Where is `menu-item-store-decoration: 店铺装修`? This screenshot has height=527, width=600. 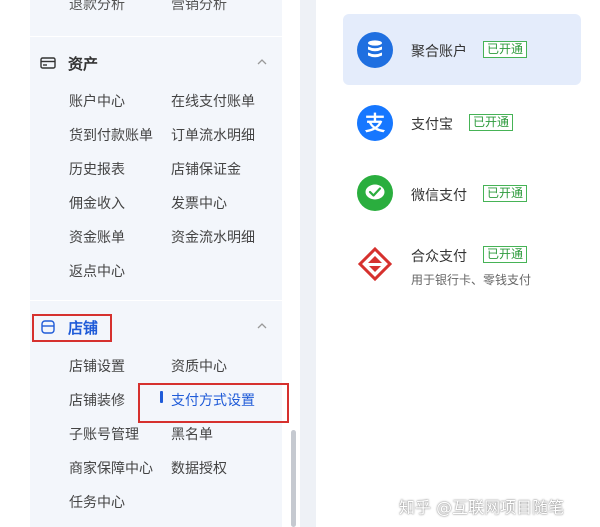
menu-item-store-decoration: 店铺装修 is located at coordinates (97, 400).